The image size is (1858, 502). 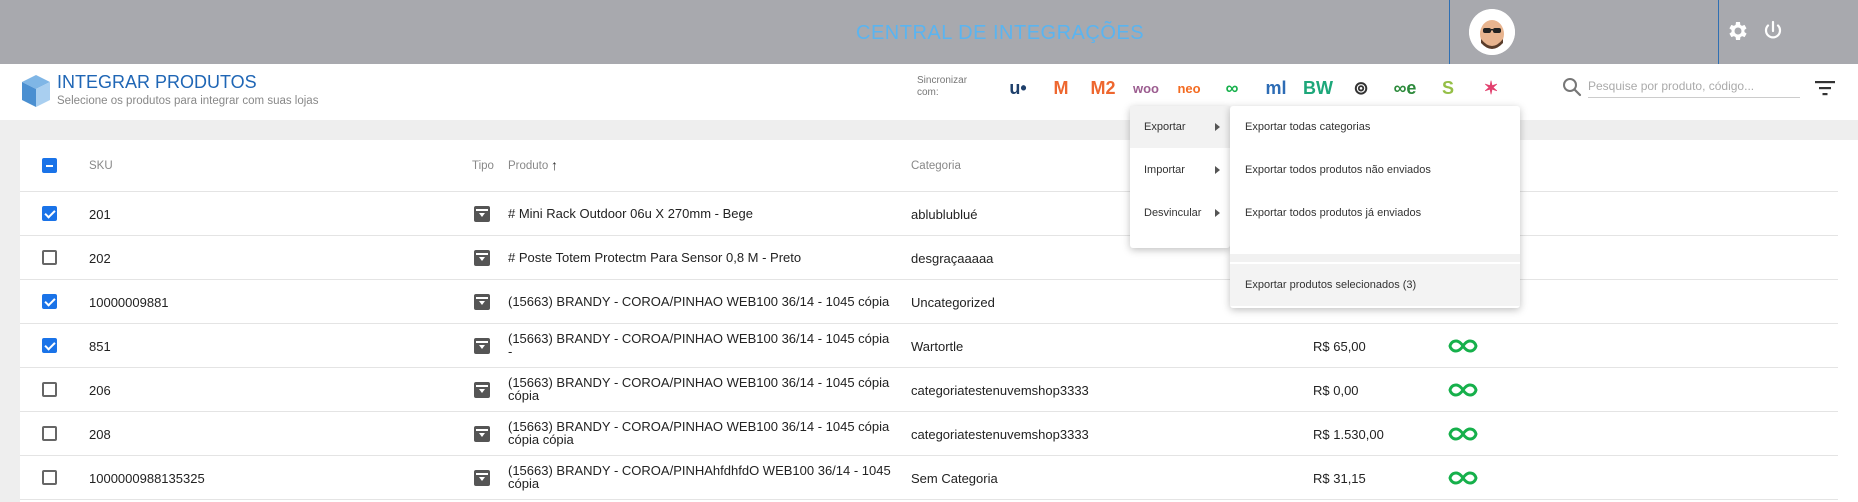 I want to click on row-price: R$ 31,15, so click(x=1339, y=478).